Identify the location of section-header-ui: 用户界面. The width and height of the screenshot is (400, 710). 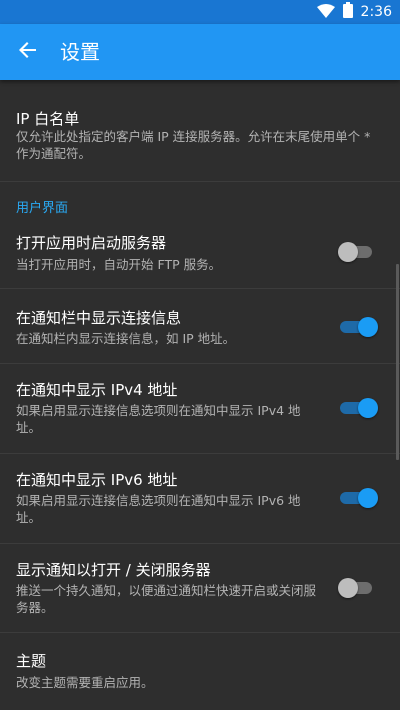
(42, 208).